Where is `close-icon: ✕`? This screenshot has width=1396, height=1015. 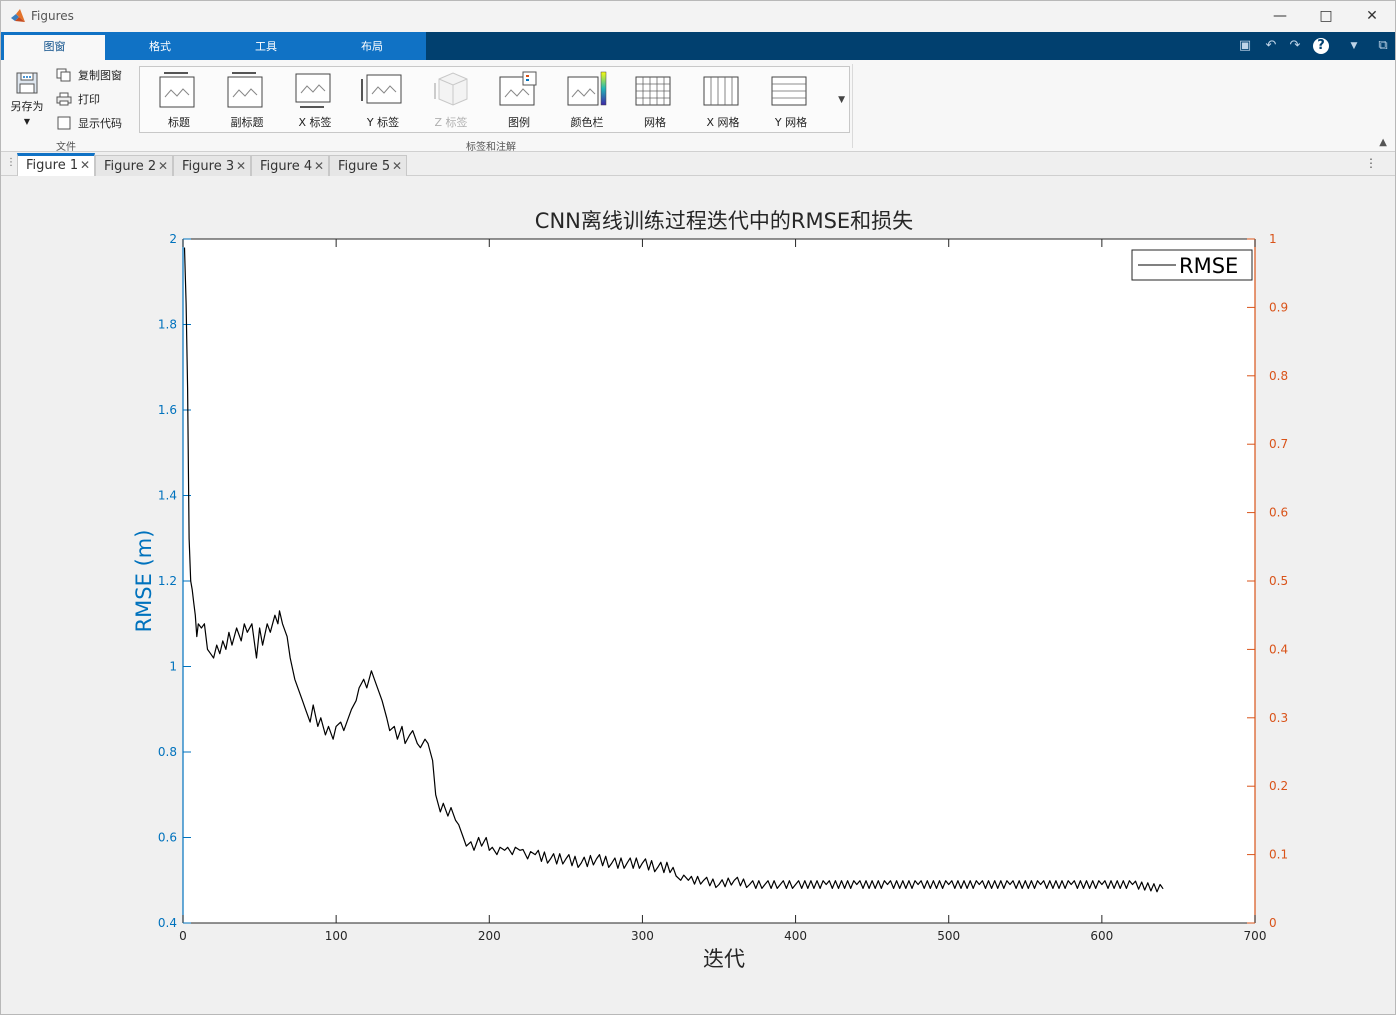
close-icon: ✕ is located at coordinates (1372, 16).